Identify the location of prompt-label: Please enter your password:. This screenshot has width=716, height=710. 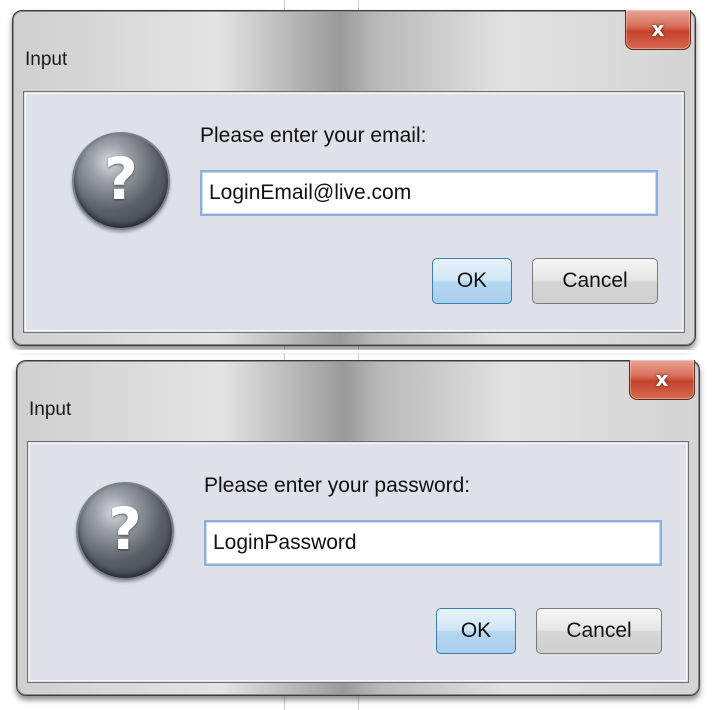
(337, 485).